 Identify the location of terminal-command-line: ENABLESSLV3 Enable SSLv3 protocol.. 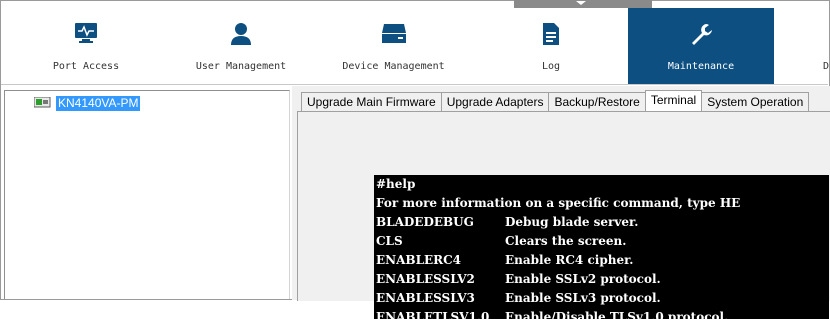
(518, 298).